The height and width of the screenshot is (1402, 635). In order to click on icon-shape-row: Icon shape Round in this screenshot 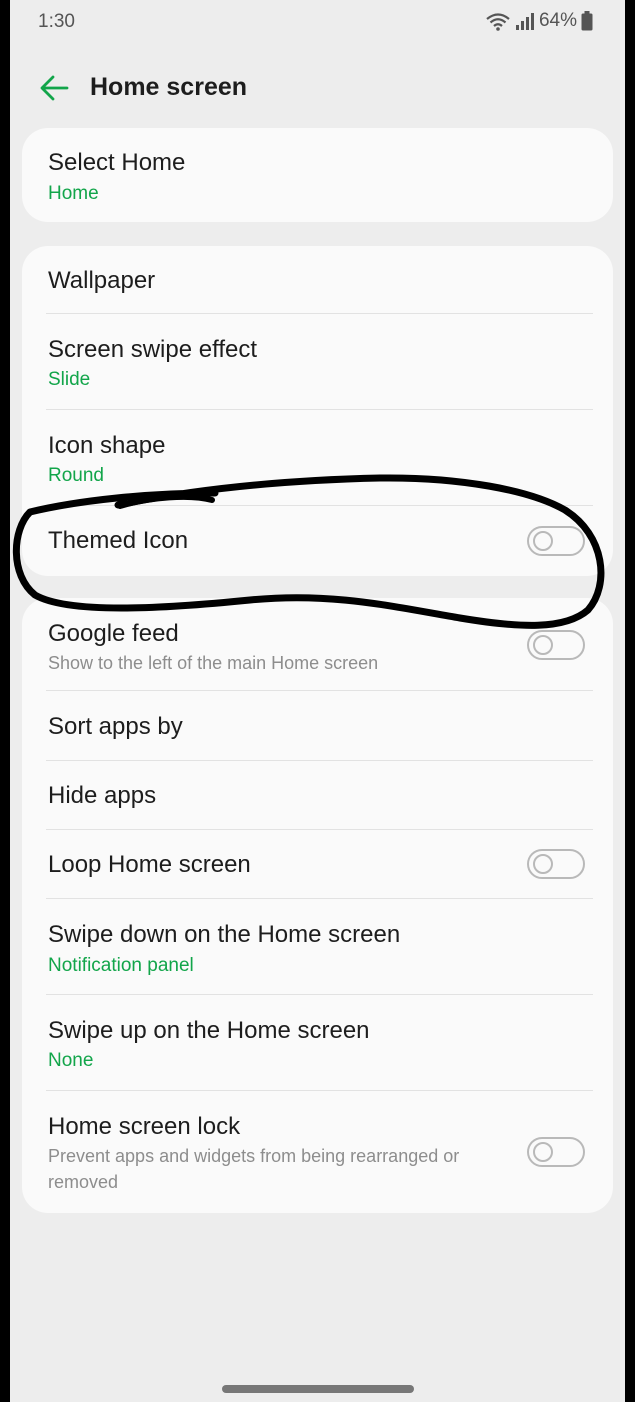, I will do `click(317, 457)`.